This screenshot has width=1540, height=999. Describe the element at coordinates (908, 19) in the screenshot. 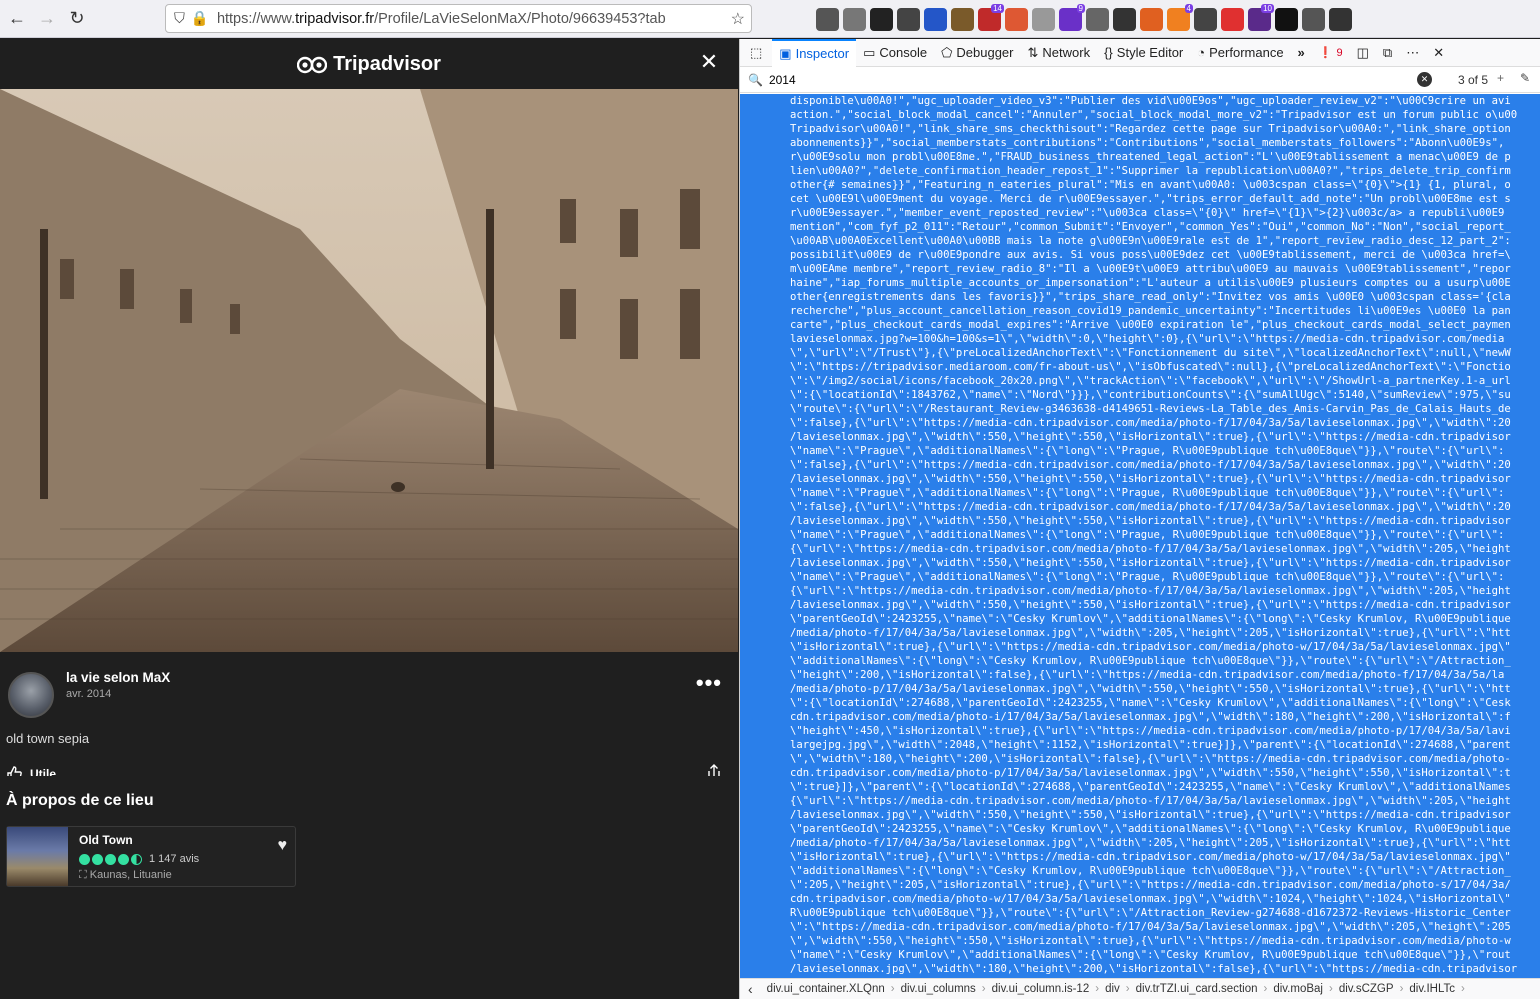

I see `git-icon` at that location.